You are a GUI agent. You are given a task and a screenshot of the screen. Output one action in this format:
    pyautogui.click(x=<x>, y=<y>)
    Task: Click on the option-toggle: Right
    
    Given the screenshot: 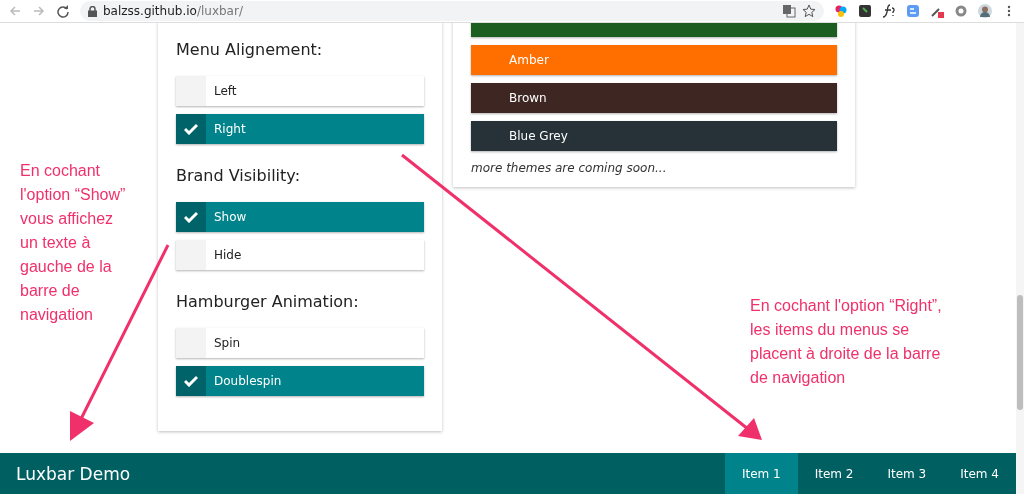 What is the action you would take?
    pyautogui.click(x=300, y=129)
    